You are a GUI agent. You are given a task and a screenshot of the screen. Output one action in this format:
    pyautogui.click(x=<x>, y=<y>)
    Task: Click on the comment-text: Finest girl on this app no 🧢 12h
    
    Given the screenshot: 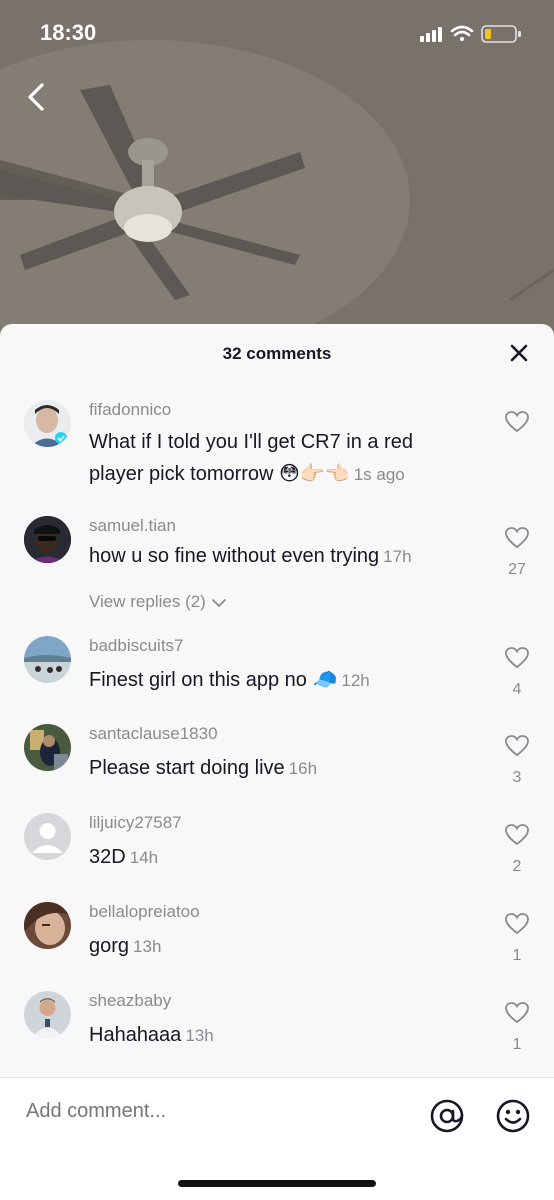 What is the action you would take?
    pyautogui.click(x=271, y=680)
    